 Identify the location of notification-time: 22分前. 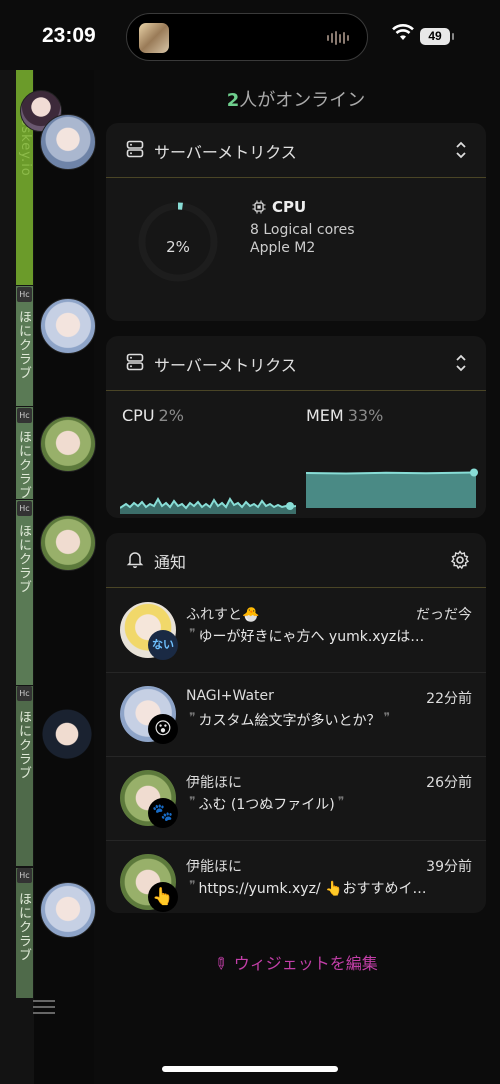
(449, 699).